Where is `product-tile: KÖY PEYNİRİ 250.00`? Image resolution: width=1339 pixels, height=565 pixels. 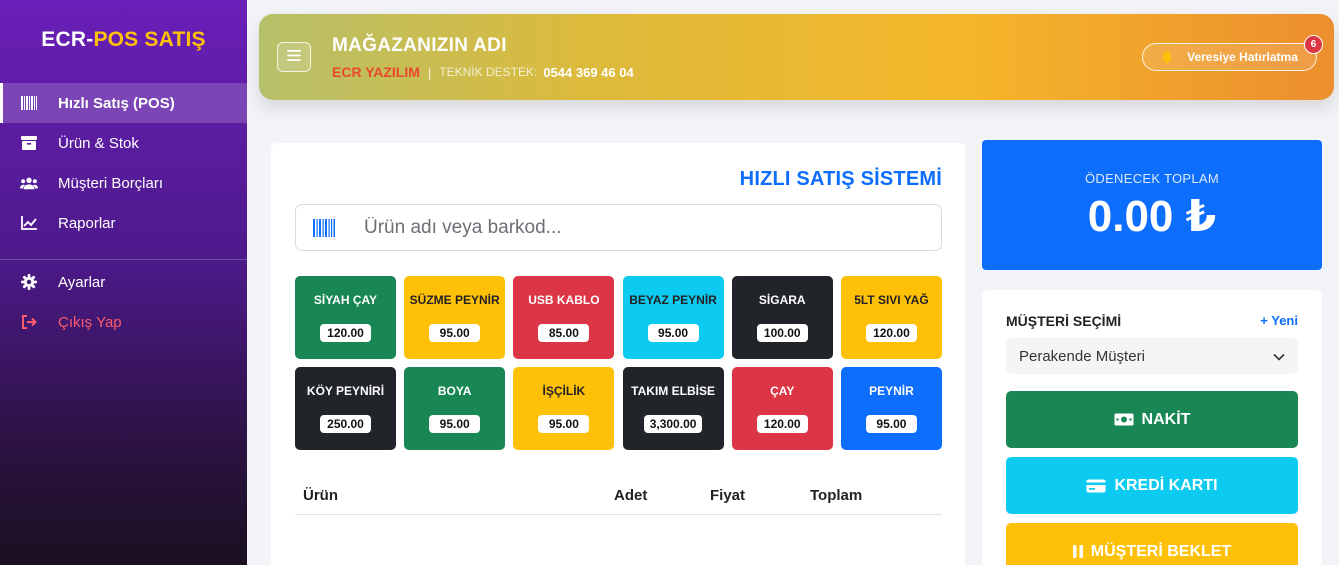 product-tile: KÖY PEYNİRİ 250.00 is located at coordinates (345, 408).